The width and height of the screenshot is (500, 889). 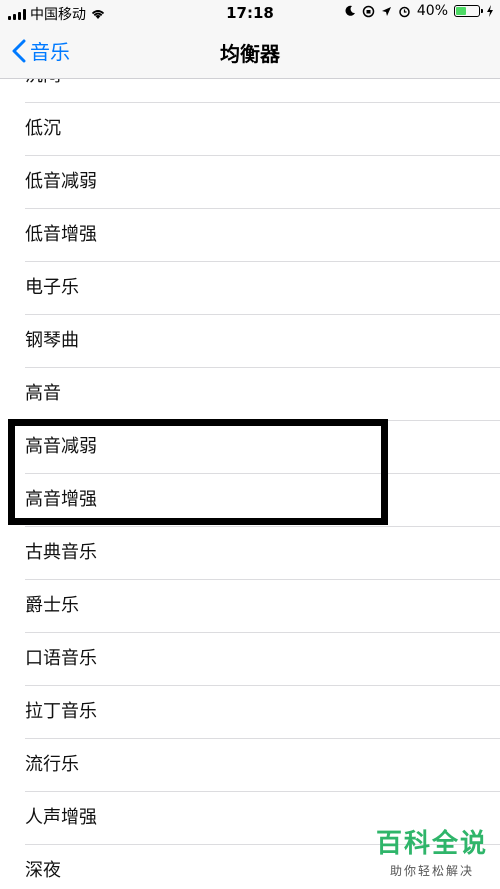 What do you see at coordinates (490, 11) in the screenshot?
I see `charging-icon` at bounding box center [490, 11].